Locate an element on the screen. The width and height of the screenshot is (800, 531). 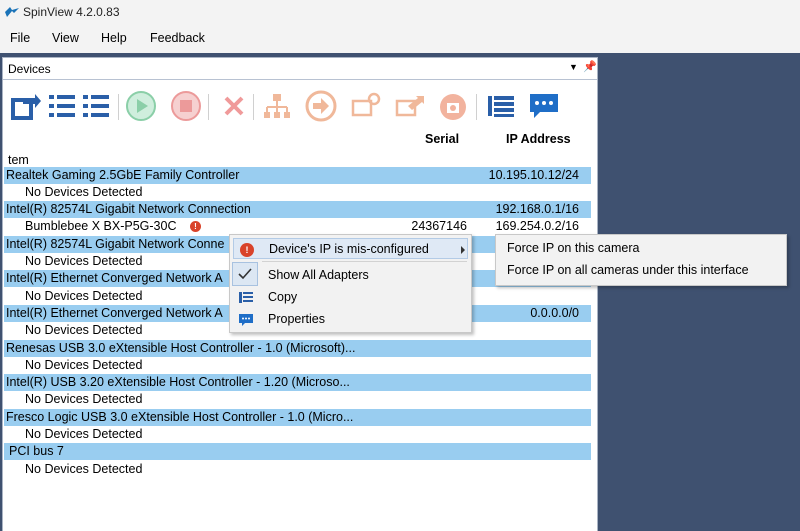
stop-icon is located at coordinates (186, 106).